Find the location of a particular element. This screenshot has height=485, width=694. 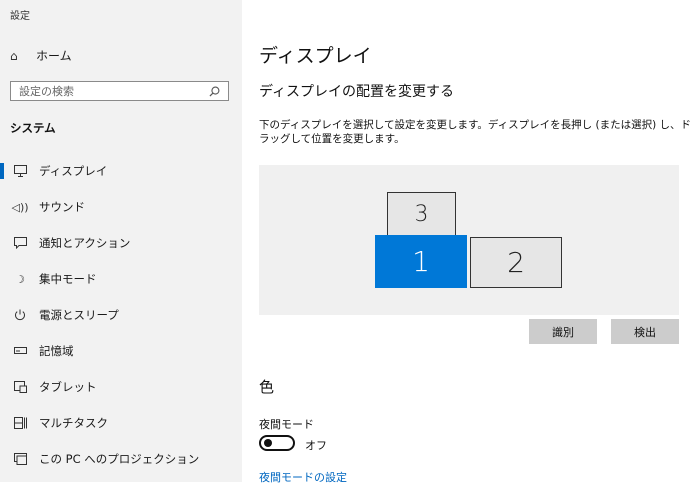

monitor-icon is located at coordinates (20, 171).